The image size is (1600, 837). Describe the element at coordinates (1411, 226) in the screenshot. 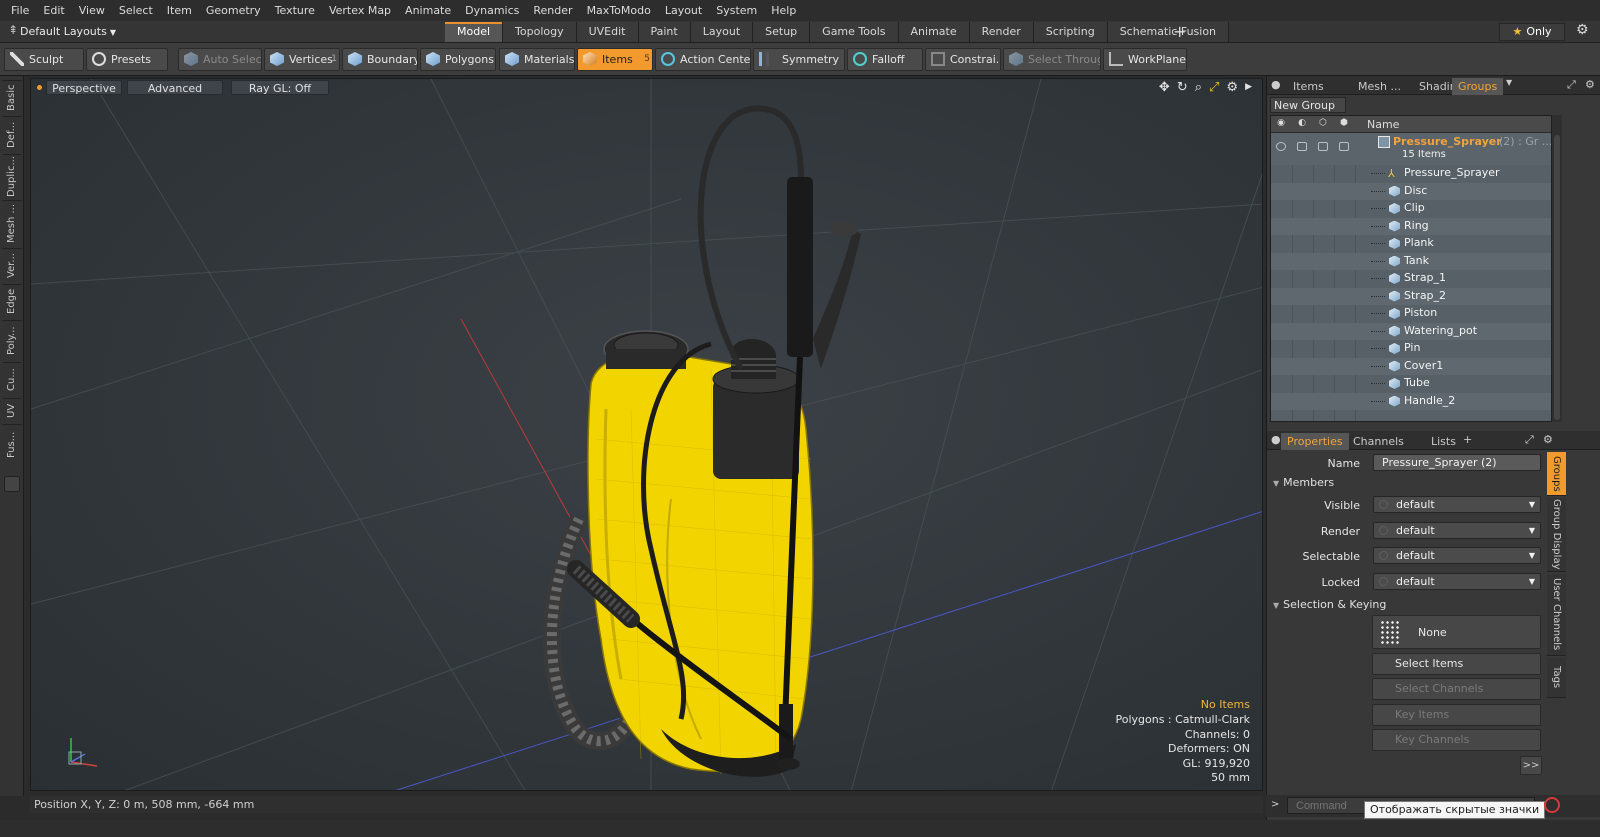

I see `list-item: Ring` at that location.